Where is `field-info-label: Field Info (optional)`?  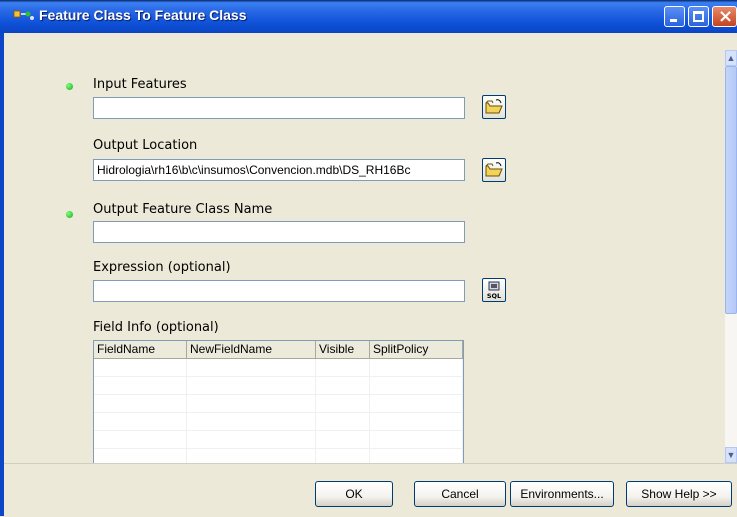 field-info-label: Field Info (optional) is located at coordinates (156, 327).